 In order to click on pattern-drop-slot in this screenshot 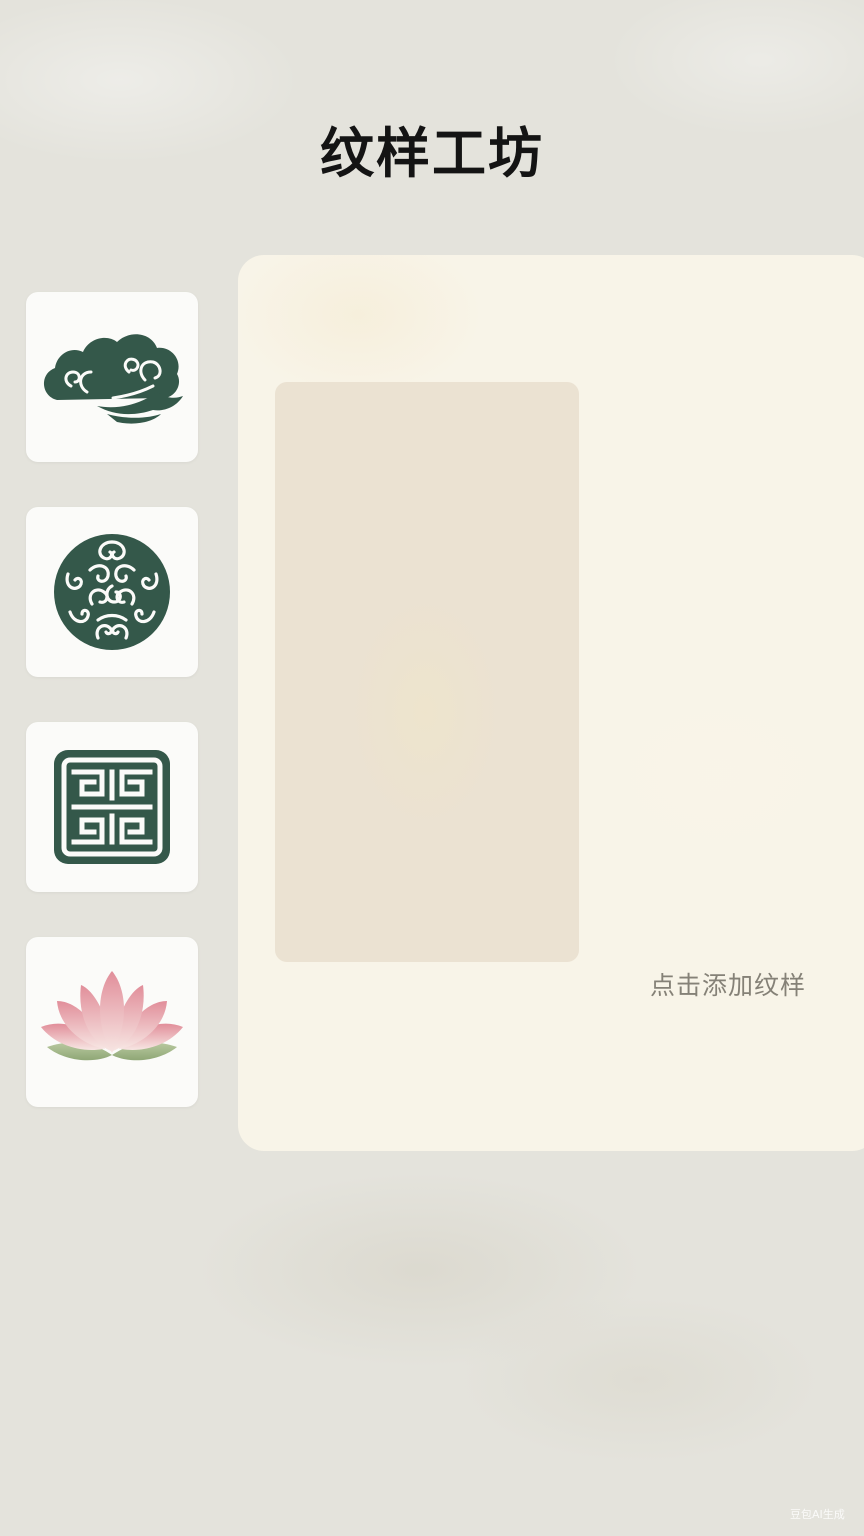, I will do `click(427, 672)`.